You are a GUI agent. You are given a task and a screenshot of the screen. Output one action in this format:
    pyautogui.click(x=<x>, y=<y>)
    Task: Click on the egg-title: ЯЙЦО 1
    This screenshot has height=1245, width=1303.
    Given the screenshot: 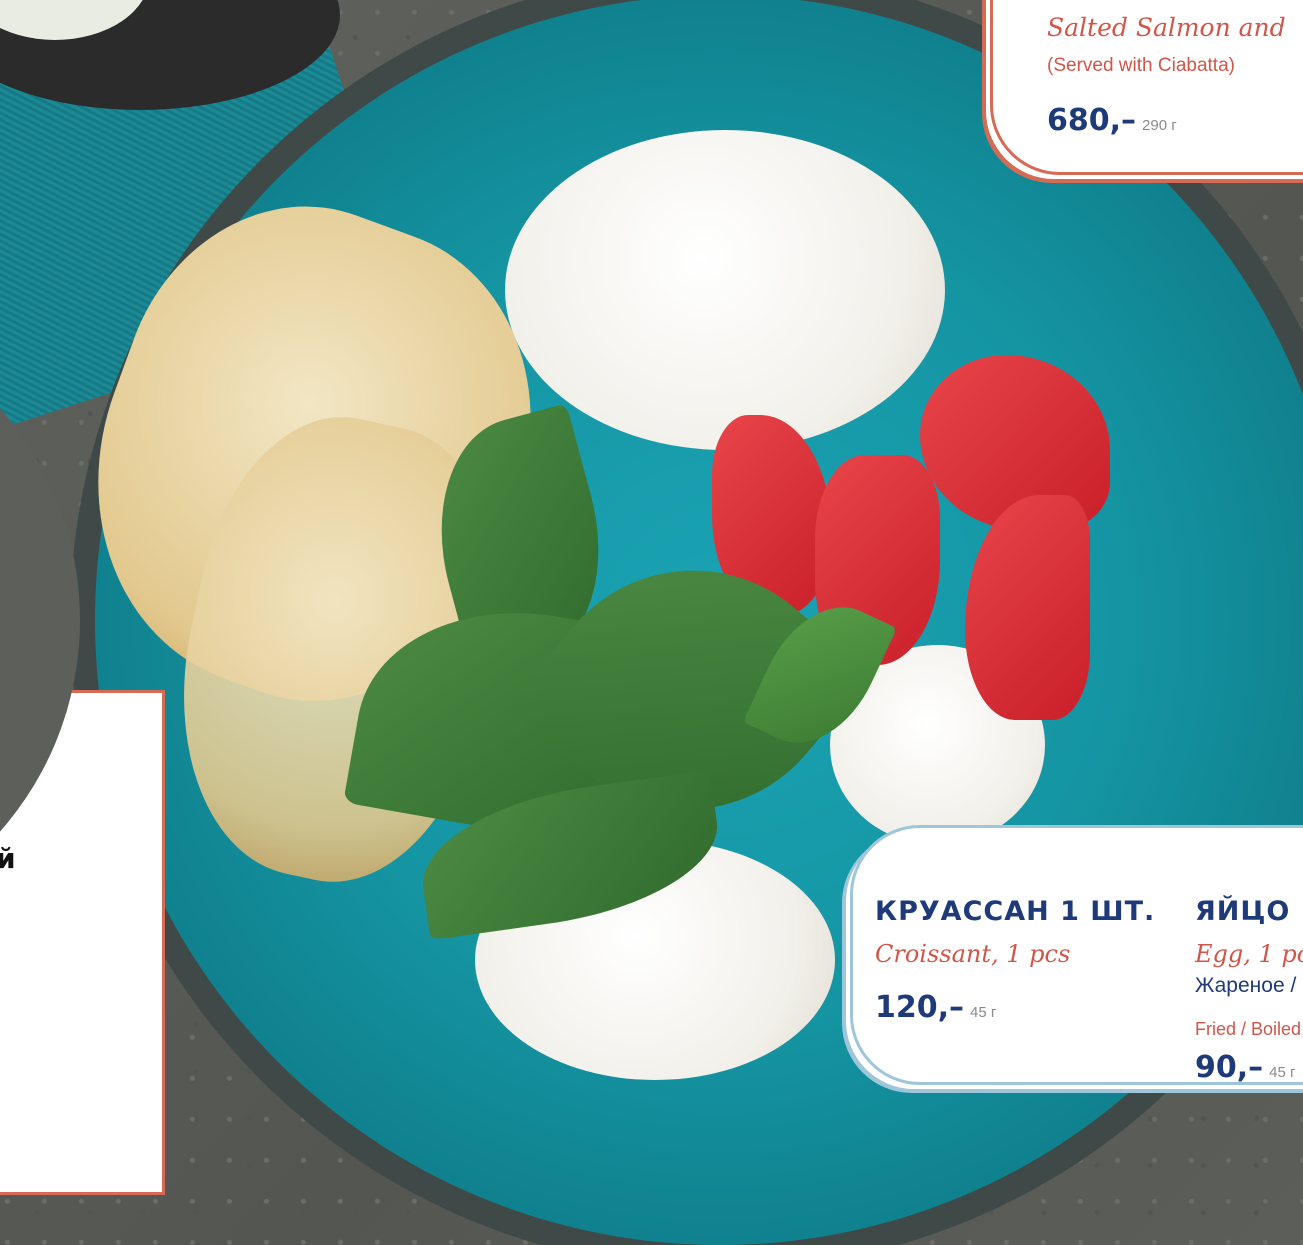 What is the action you would take?
    pyautogui.click(x=1249, y=911)
    